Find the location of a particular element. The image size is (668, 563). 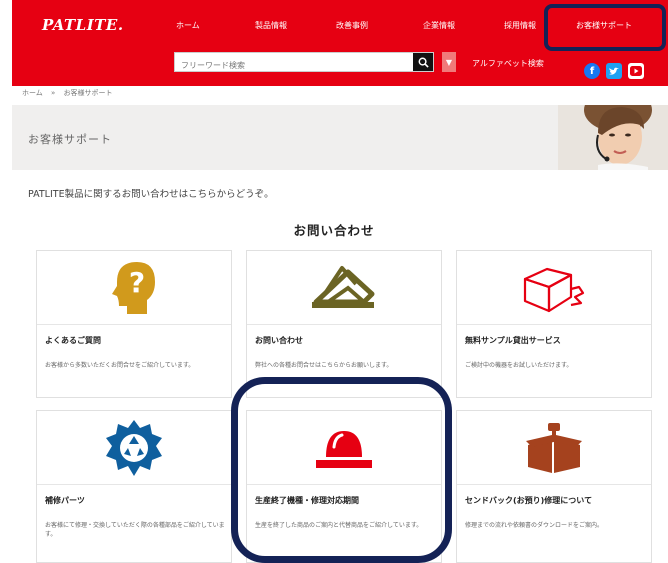

card-title: よくあるご質問 is located at coordinates (73, 340).